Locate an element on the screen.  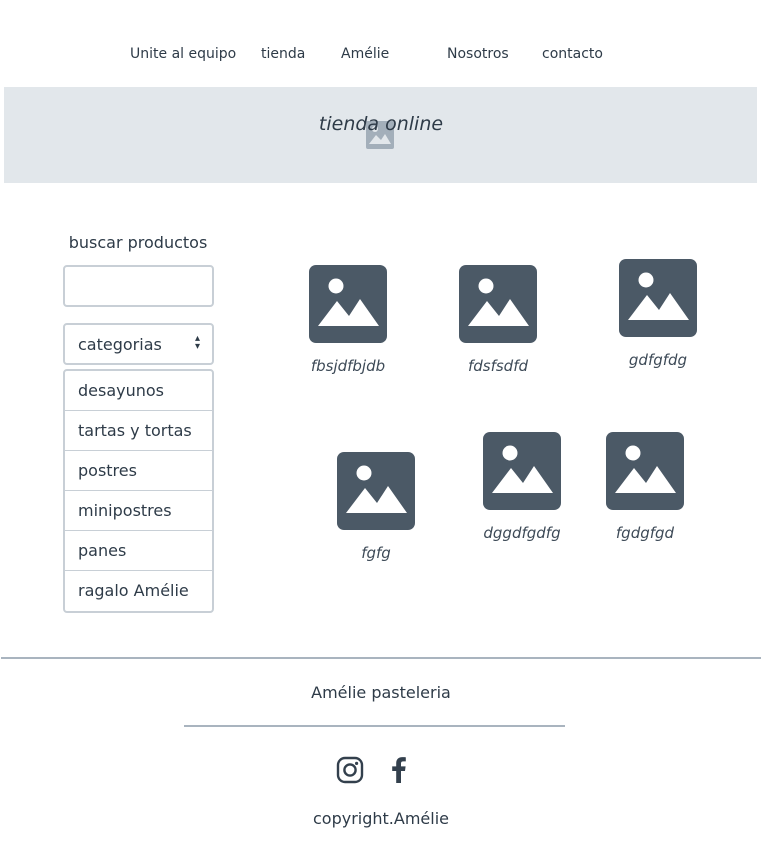
product-name: gdfgfdg is located at coordinates (658, 360).